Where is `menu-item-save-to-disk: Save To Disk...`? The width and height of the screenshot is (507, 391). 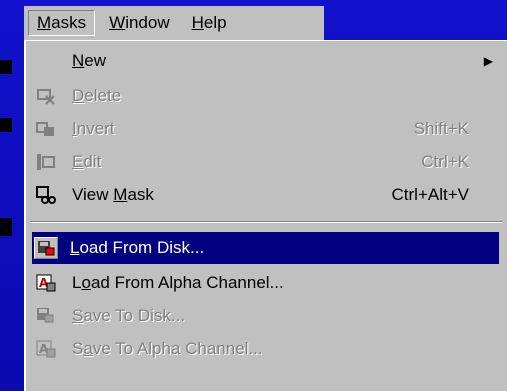
menu-item-save-to-disk: Save To Disk... is located at coordinates (265, 316).